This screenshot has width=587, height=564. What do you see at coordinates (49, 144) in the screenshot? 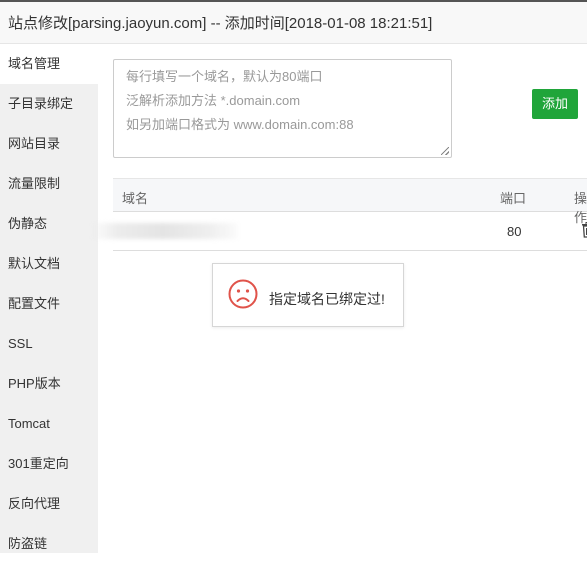
I see `sidebar-item-site-directory: 网站目录` at bounding box center [49, 144].